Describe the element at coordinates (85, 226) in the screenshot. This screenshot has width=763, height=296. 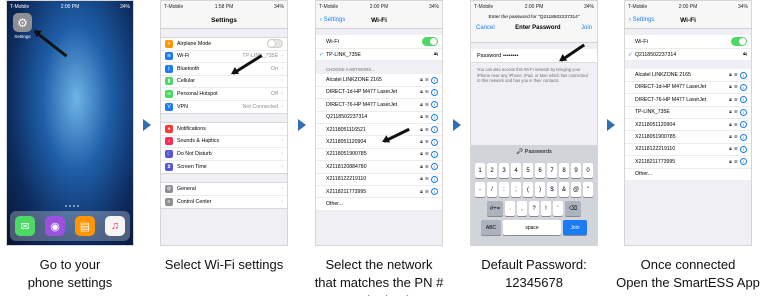
I see `books-app-icon: ▤` at that location.